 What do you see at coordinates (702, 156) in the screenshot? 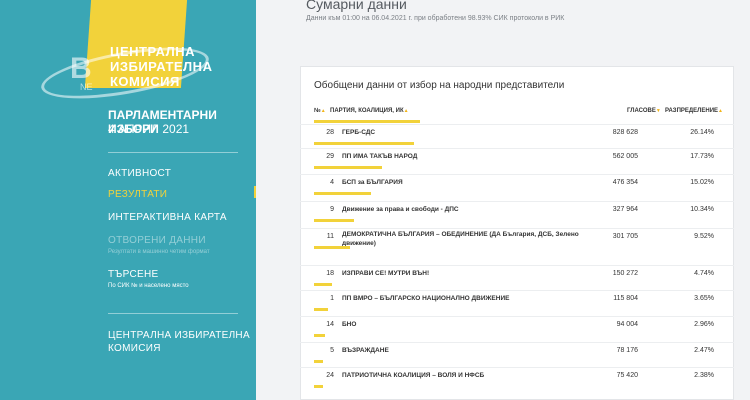
I see `row-share: 17.73%` at bounding box center [702, 156].